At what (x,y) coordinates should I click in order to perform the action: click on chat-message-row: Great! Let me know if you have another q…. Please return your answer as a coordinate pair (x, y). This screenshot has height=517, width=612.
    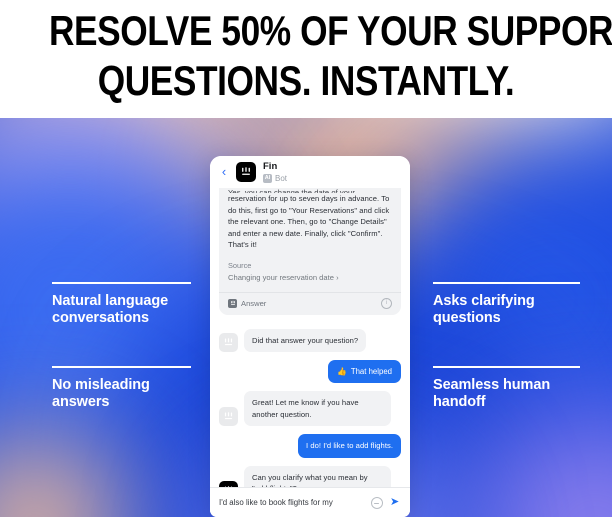
    Looking at the image, I should click on (310, 409).